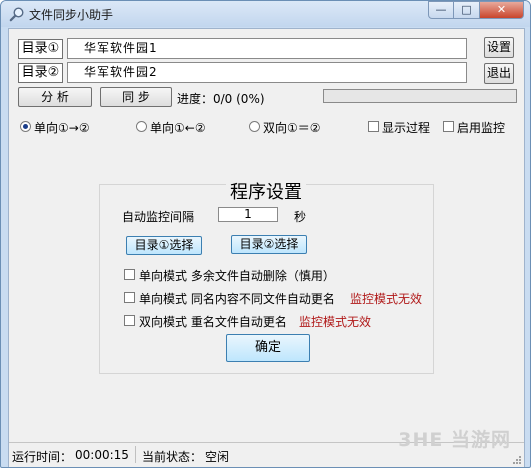 This screenshot has width=531, height=468. I want to click on mode-one-way-backward-radio, so click(141, 126).